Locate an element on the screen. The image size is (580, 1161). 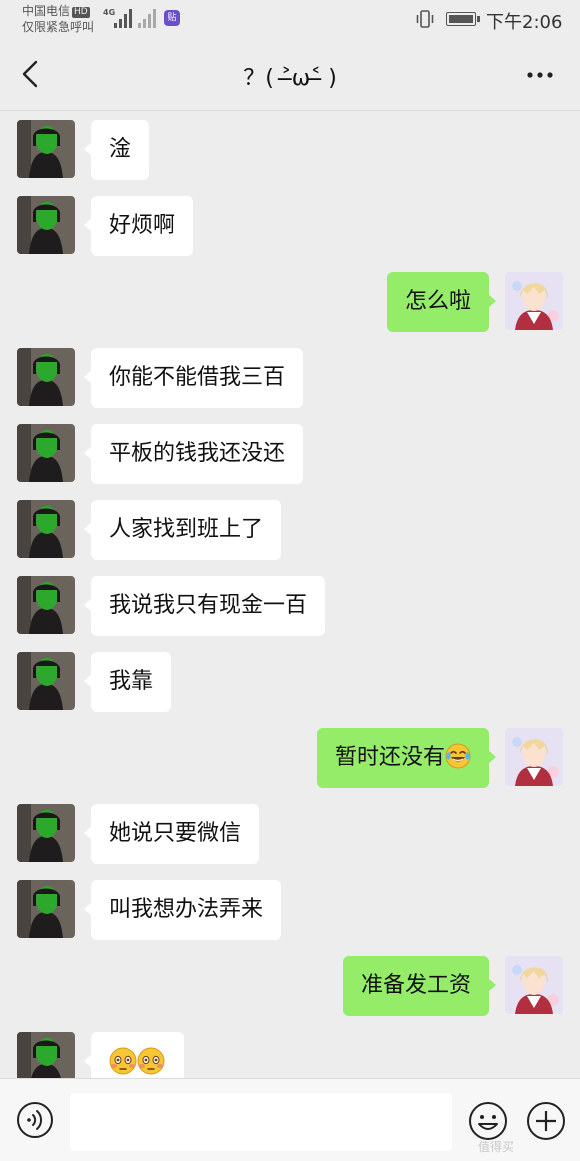
chat-title: ？( ˃̶ω˂̶ ) is located at coordinates (290, 78).